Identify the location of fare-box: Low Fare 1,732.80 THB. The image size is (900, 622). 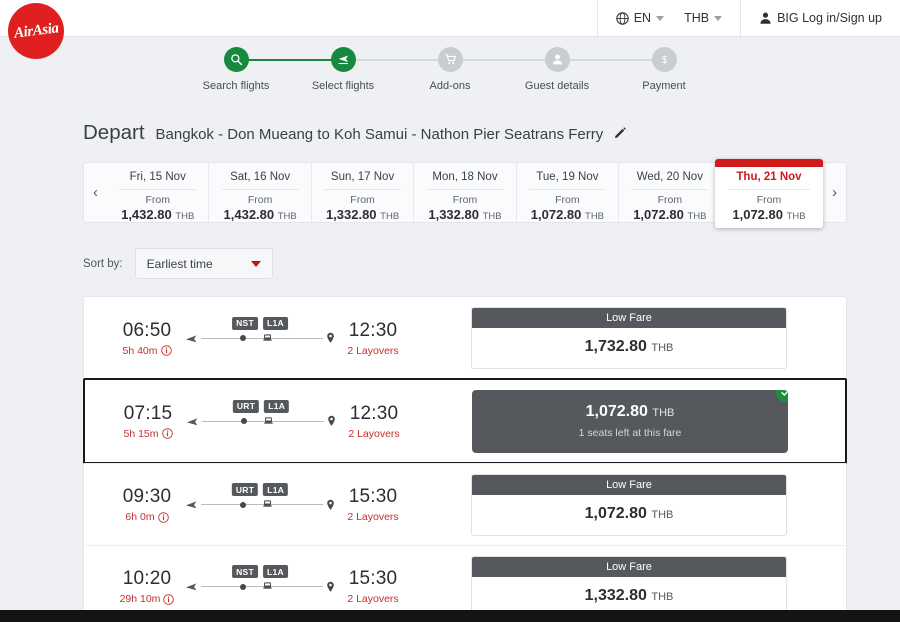
(629, 338).